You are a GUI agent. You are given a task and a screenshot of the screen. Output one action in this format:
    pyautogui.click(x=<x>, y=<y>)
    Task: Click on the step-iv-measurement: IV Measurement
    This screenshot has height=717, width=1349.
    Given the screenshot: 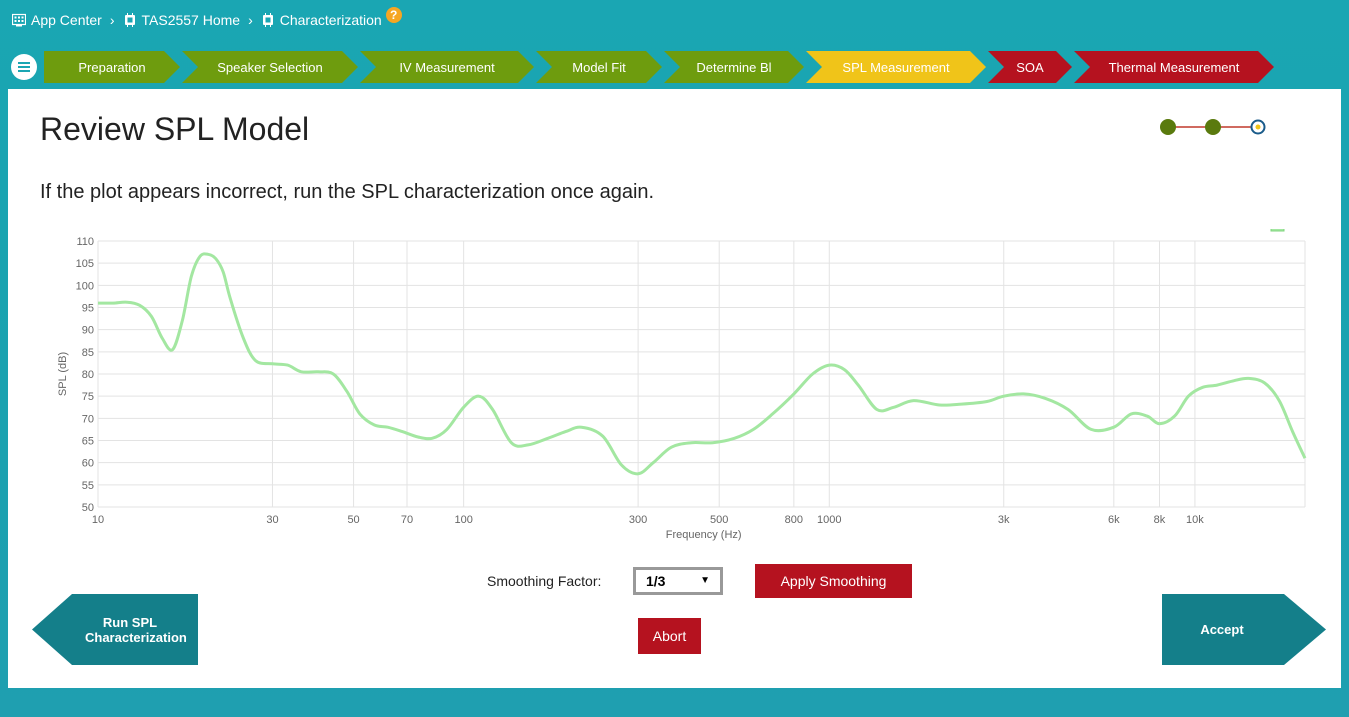 What is the action you would take?
    pyautogui.click(x=447, y=67)
    